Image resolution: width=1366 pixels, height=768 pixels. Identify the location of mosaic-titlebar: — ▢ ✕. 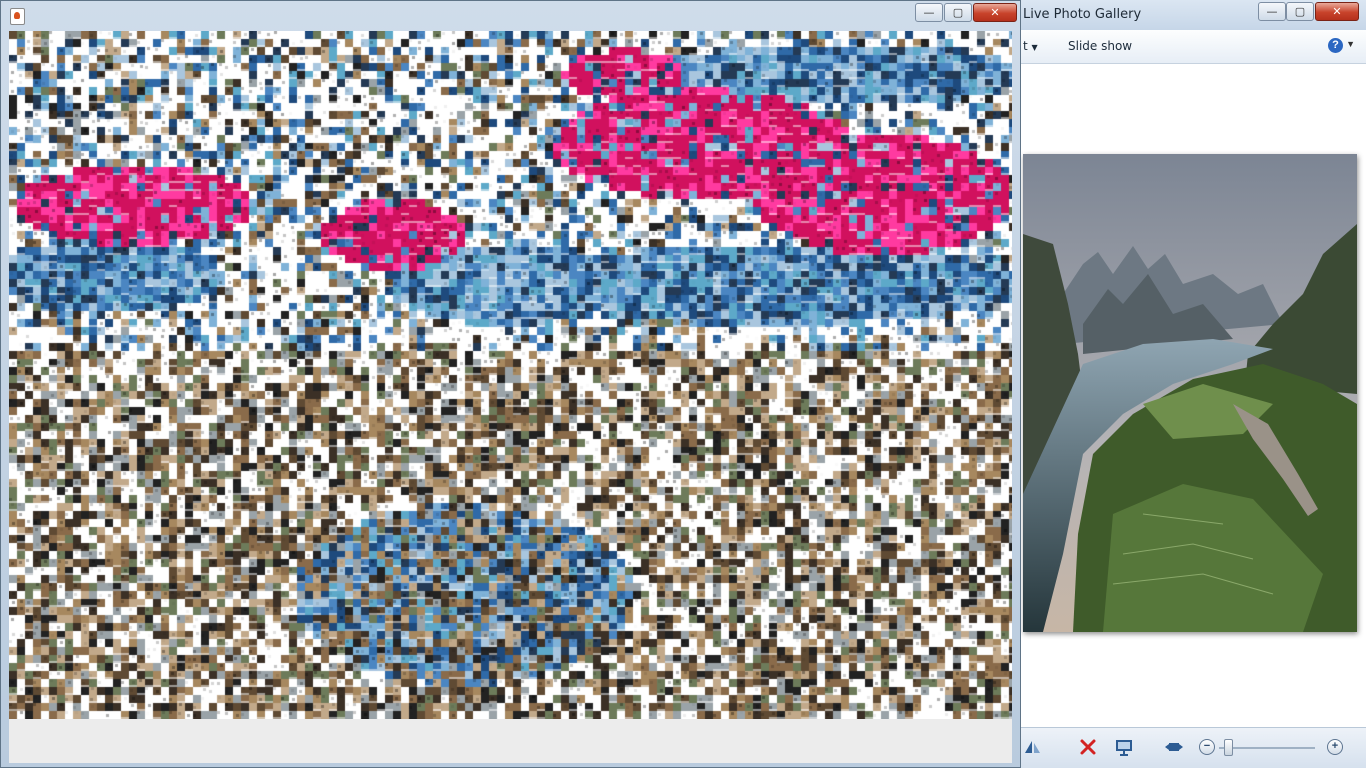
(510, 15).